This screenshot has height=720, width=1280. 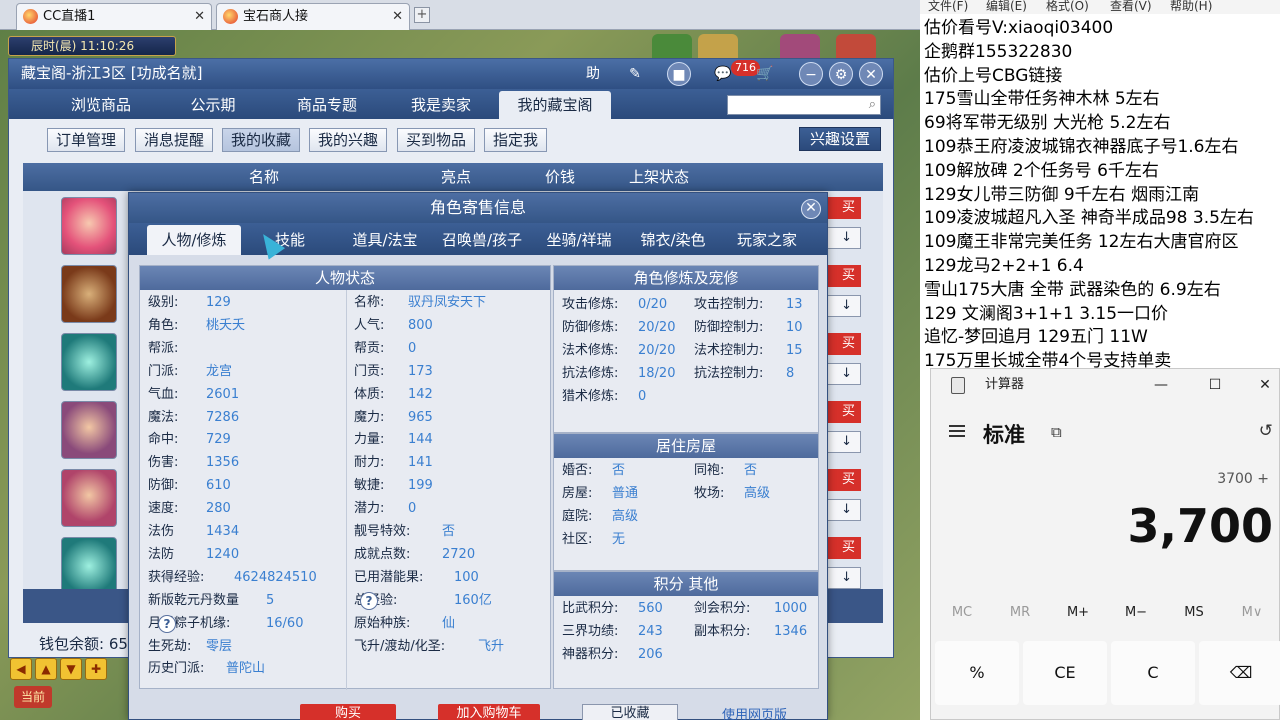 I want to click on tab-player-home: 玩家之家, so click(x=767, y=240).